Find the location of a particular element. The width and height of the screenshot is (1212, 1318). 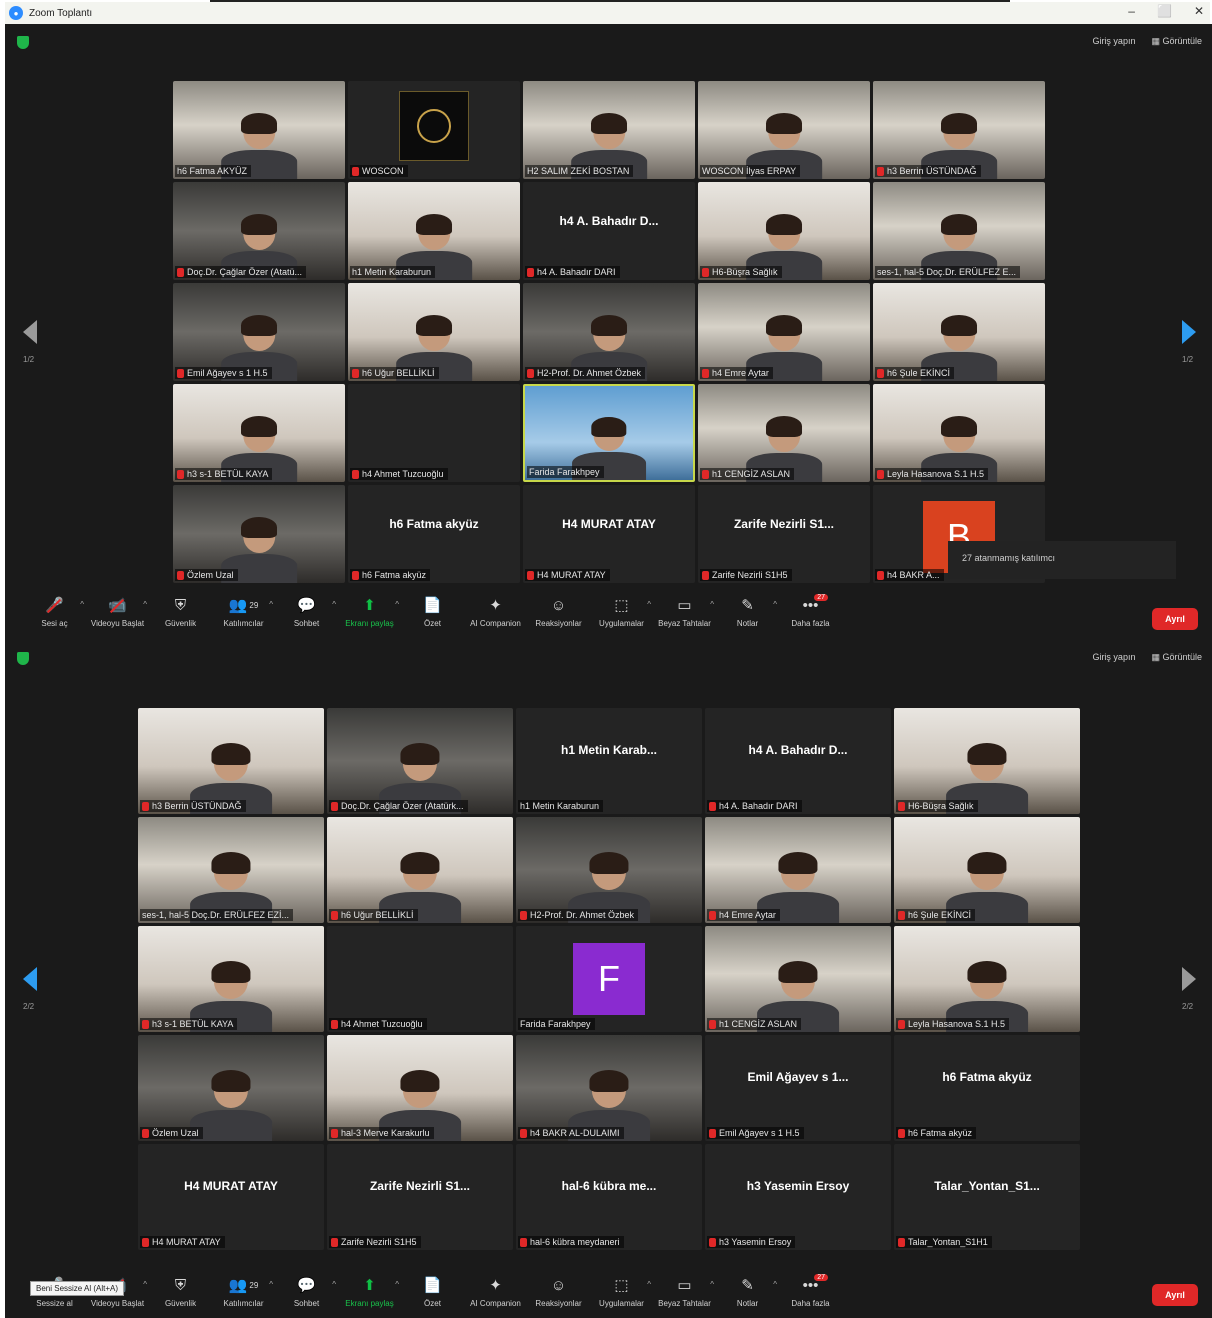

more-button: ••• Daha fazla 27 is located at coordinates (810, 609).